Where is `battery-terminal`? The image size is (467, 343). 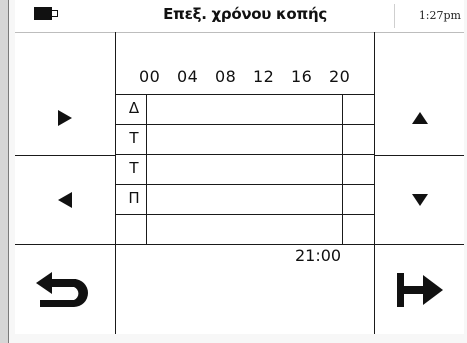 battery-terminal is located at coordinates (55, 13).